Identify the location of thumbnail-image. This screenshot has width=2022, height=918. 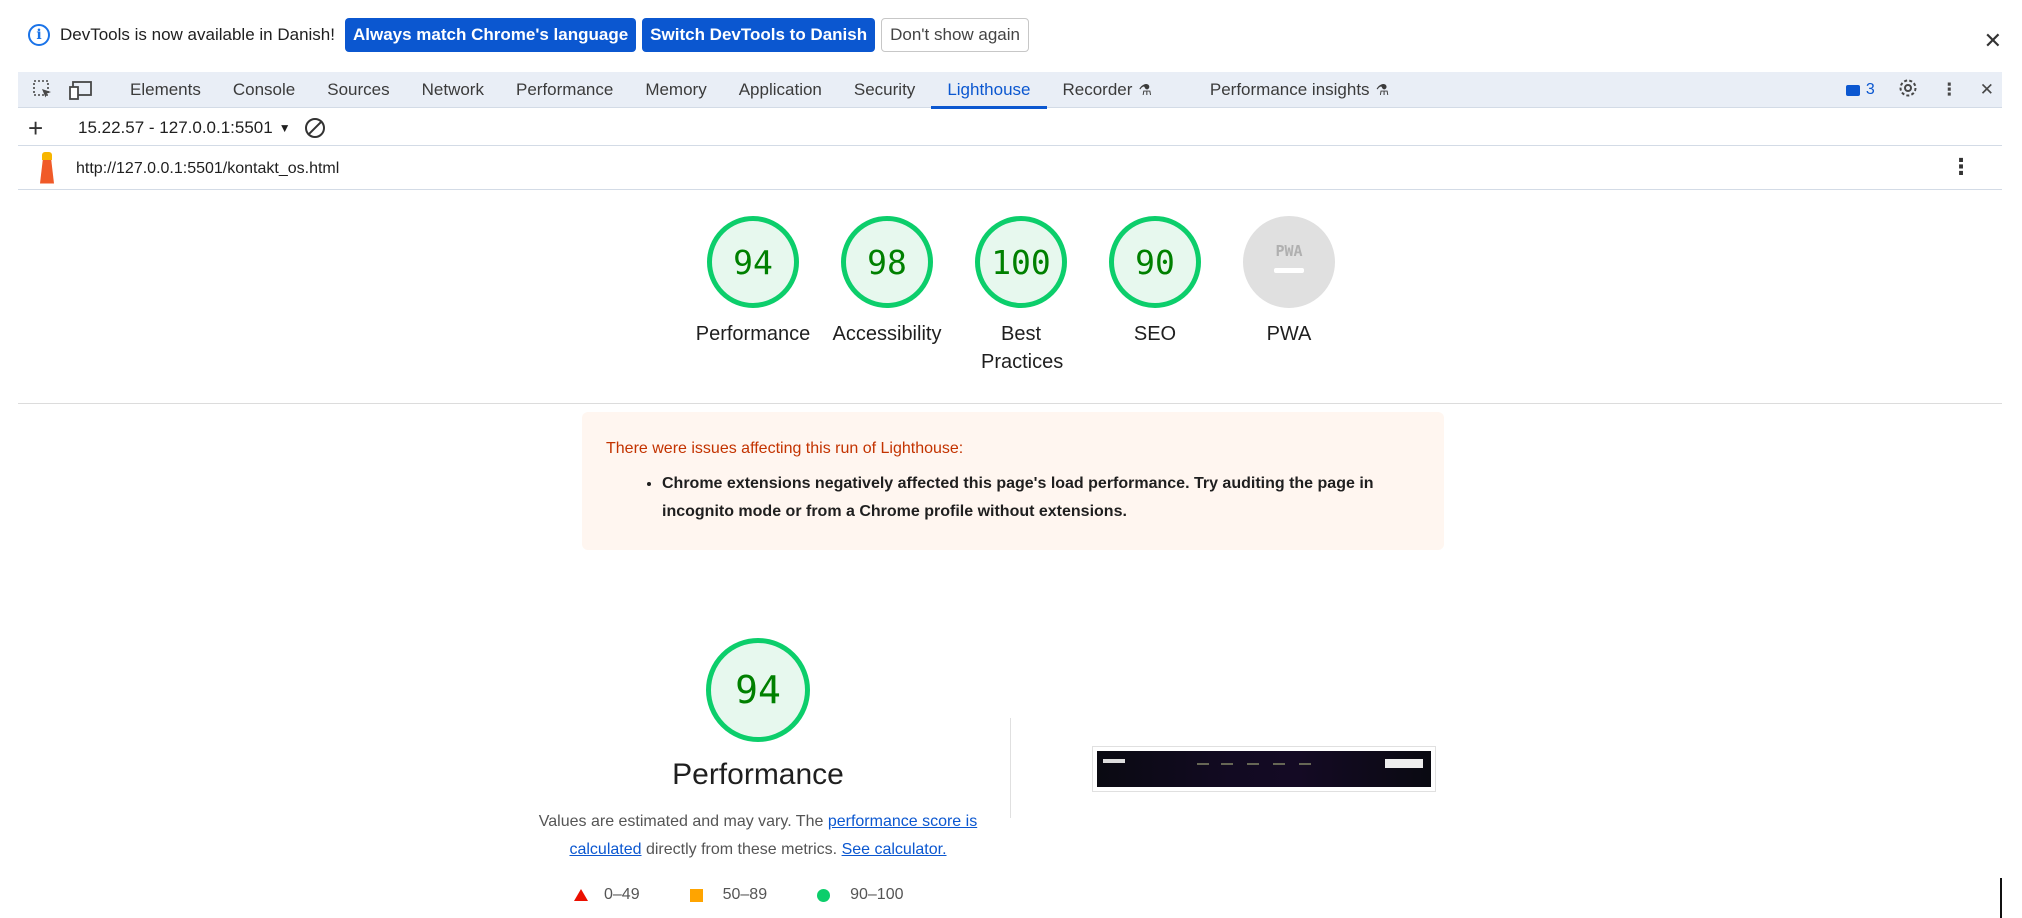
(1264, 769).